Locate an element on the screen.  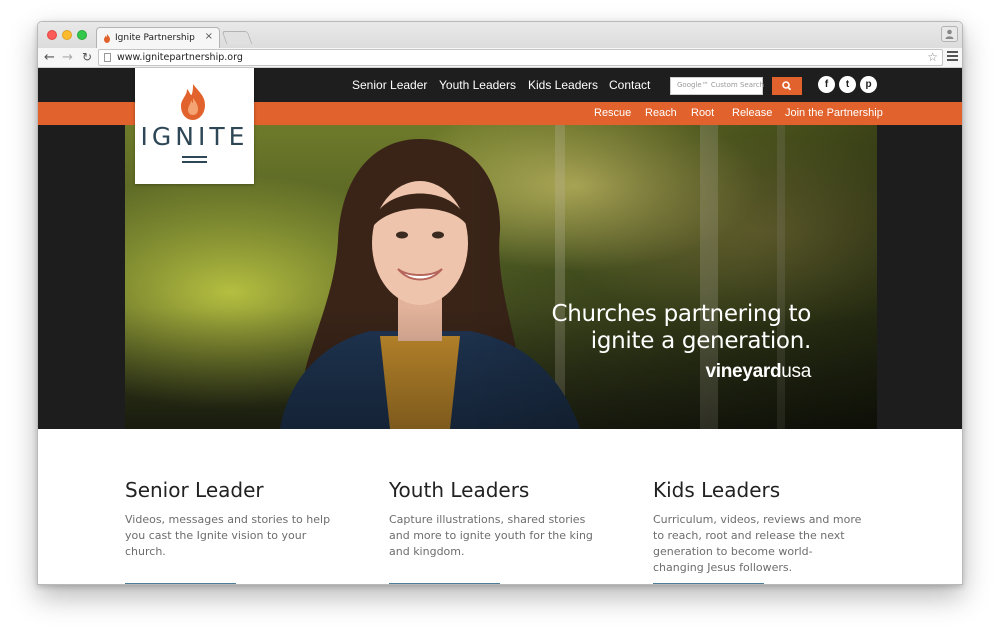
facebook-icon: f is located at coordinates (826, 84).